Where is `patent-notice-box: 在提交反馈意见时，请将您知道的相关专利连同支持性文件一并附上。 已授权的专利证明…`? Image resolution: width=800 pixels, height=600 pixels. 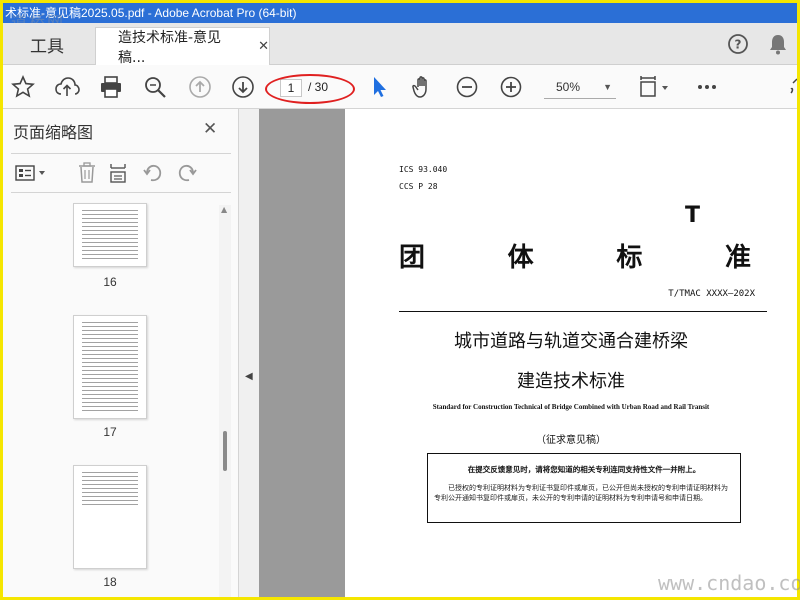
patent-notice-box: 在提交反馈意见时，请将您知道的相关专利连同支持性文件一并附上。 已授权的专利证明… is located at coordinates (584, 488).